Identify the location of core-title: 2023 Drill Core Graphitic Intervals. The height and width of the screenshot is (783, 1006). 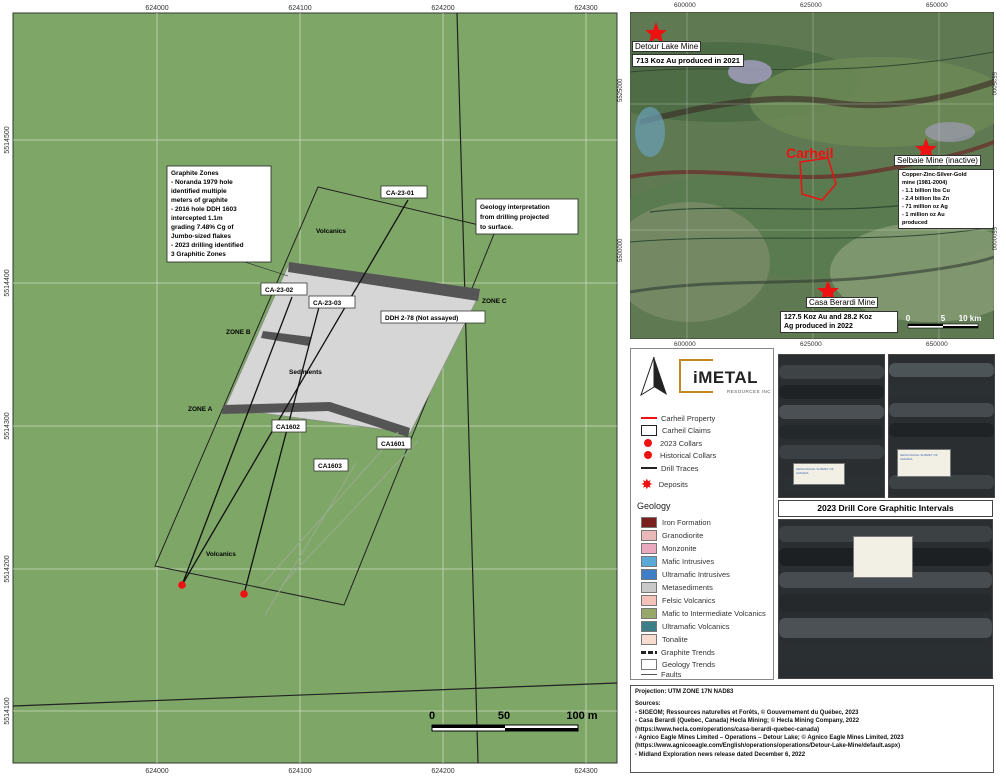
(885, 508).